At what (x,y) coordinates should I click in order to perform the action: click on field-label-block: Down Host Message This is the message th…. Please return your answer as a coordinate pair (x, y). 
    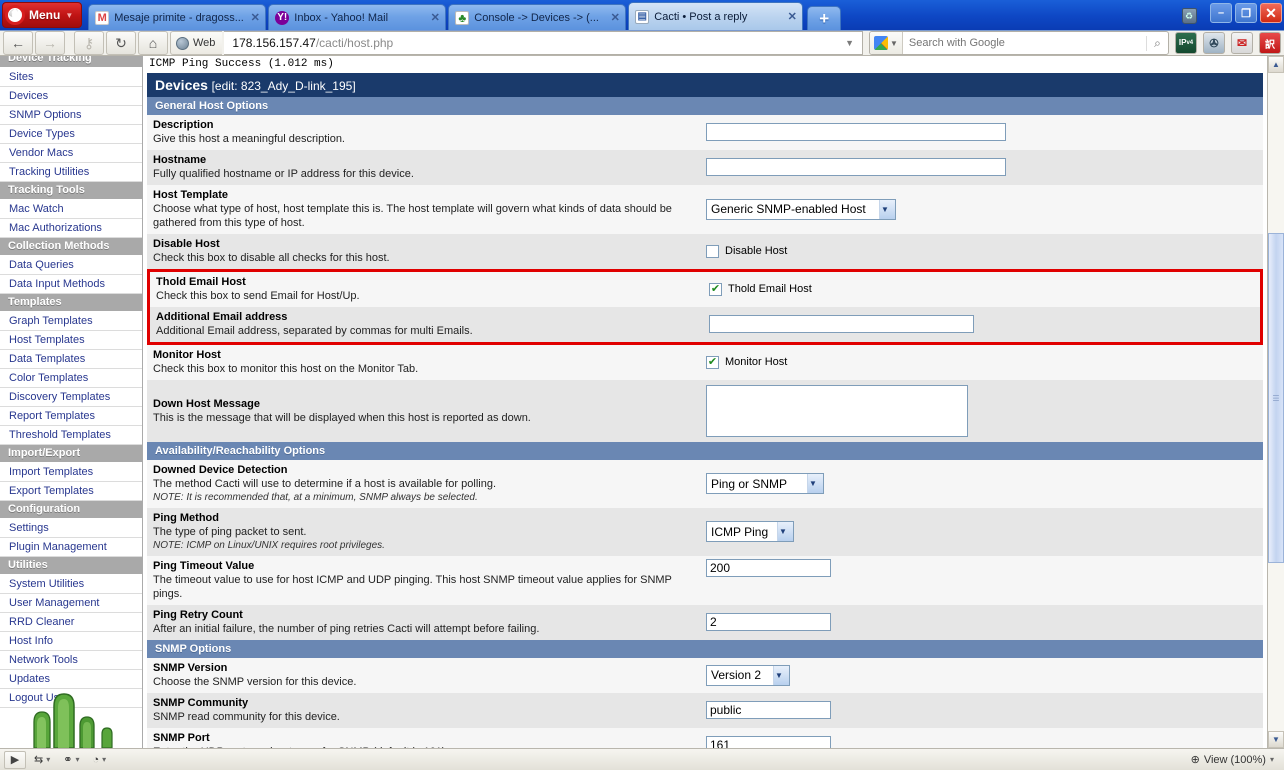
    Looking at the image, I should click on (423, 411).